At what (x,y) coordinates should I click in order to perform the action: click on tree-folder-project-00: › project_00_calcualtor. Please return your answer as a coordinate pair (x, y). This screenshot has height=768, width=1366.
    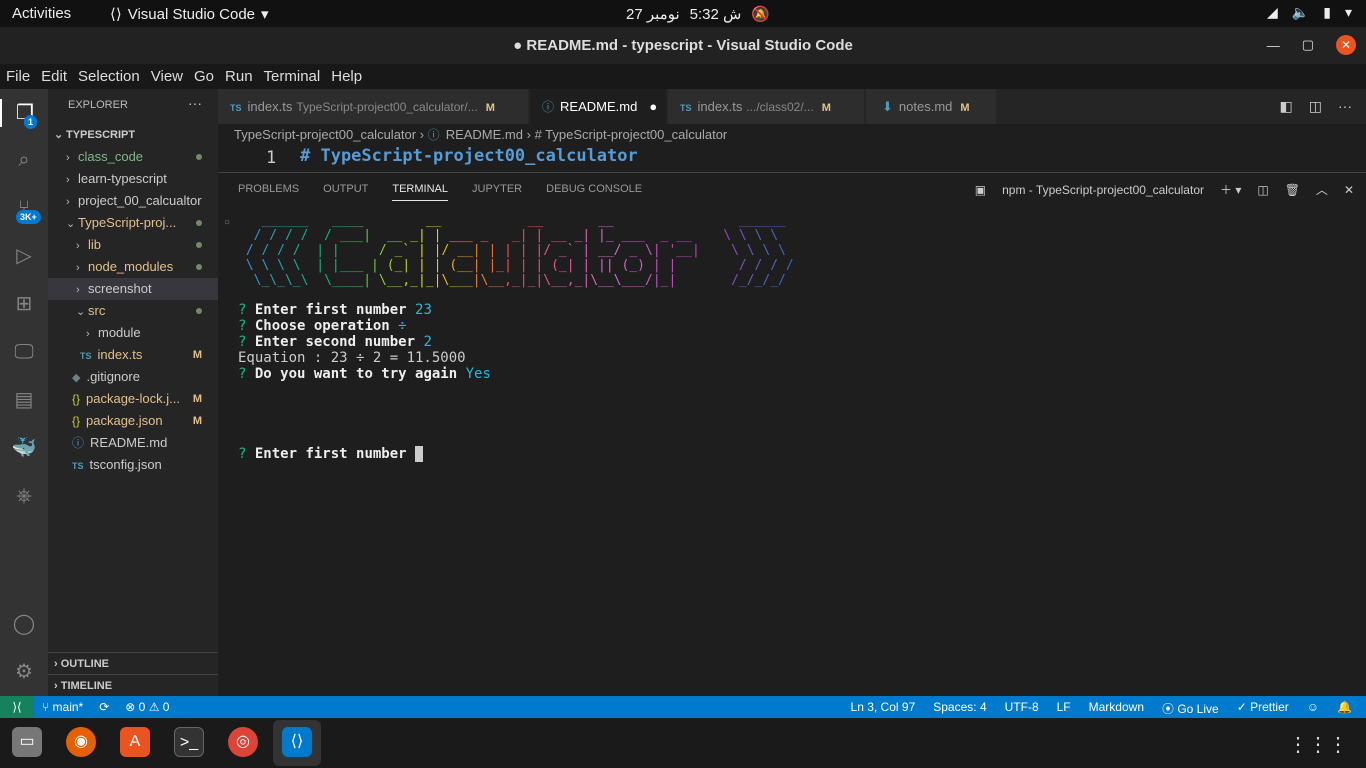
    Looking at the image, I should click on (133, 201).